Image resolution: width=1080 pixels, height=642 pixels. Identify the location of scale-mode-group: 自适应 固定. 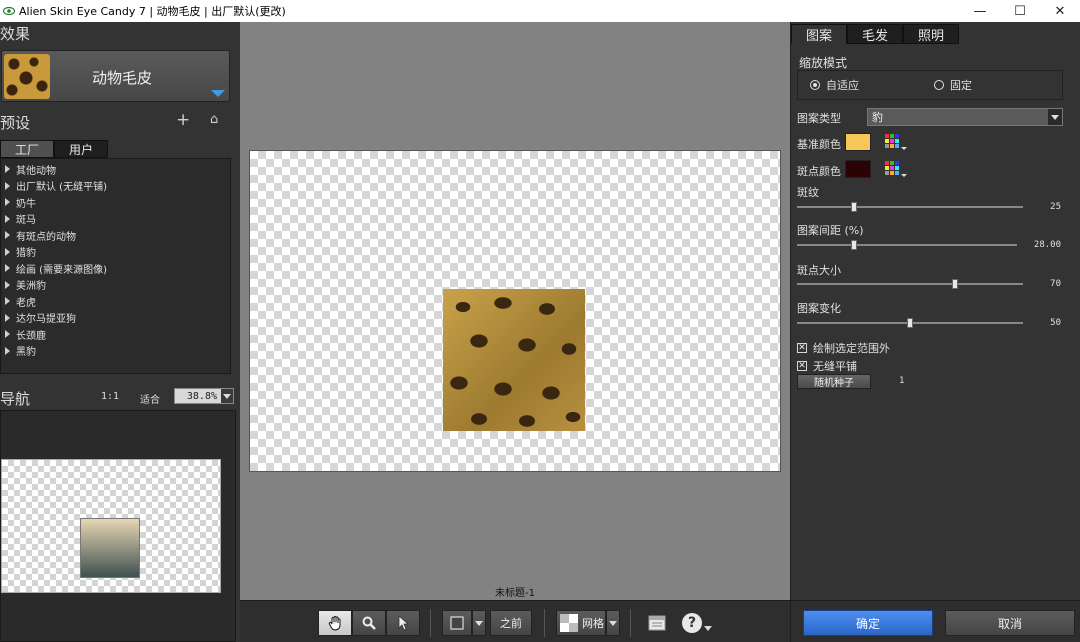
(930, 85).